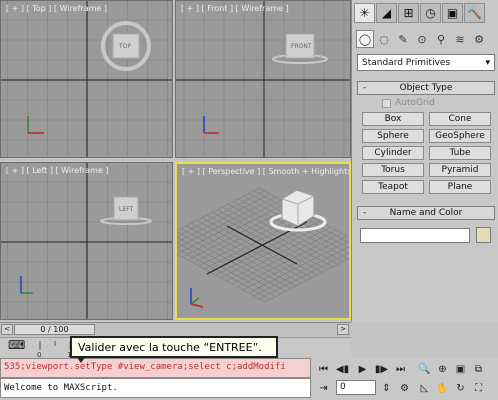 This screenshot has width=498, height=400. What do you see at coordinates (460, 388) in the screenshot?
I see `orbit-icon: ↻` at bounding box center [460, 388].